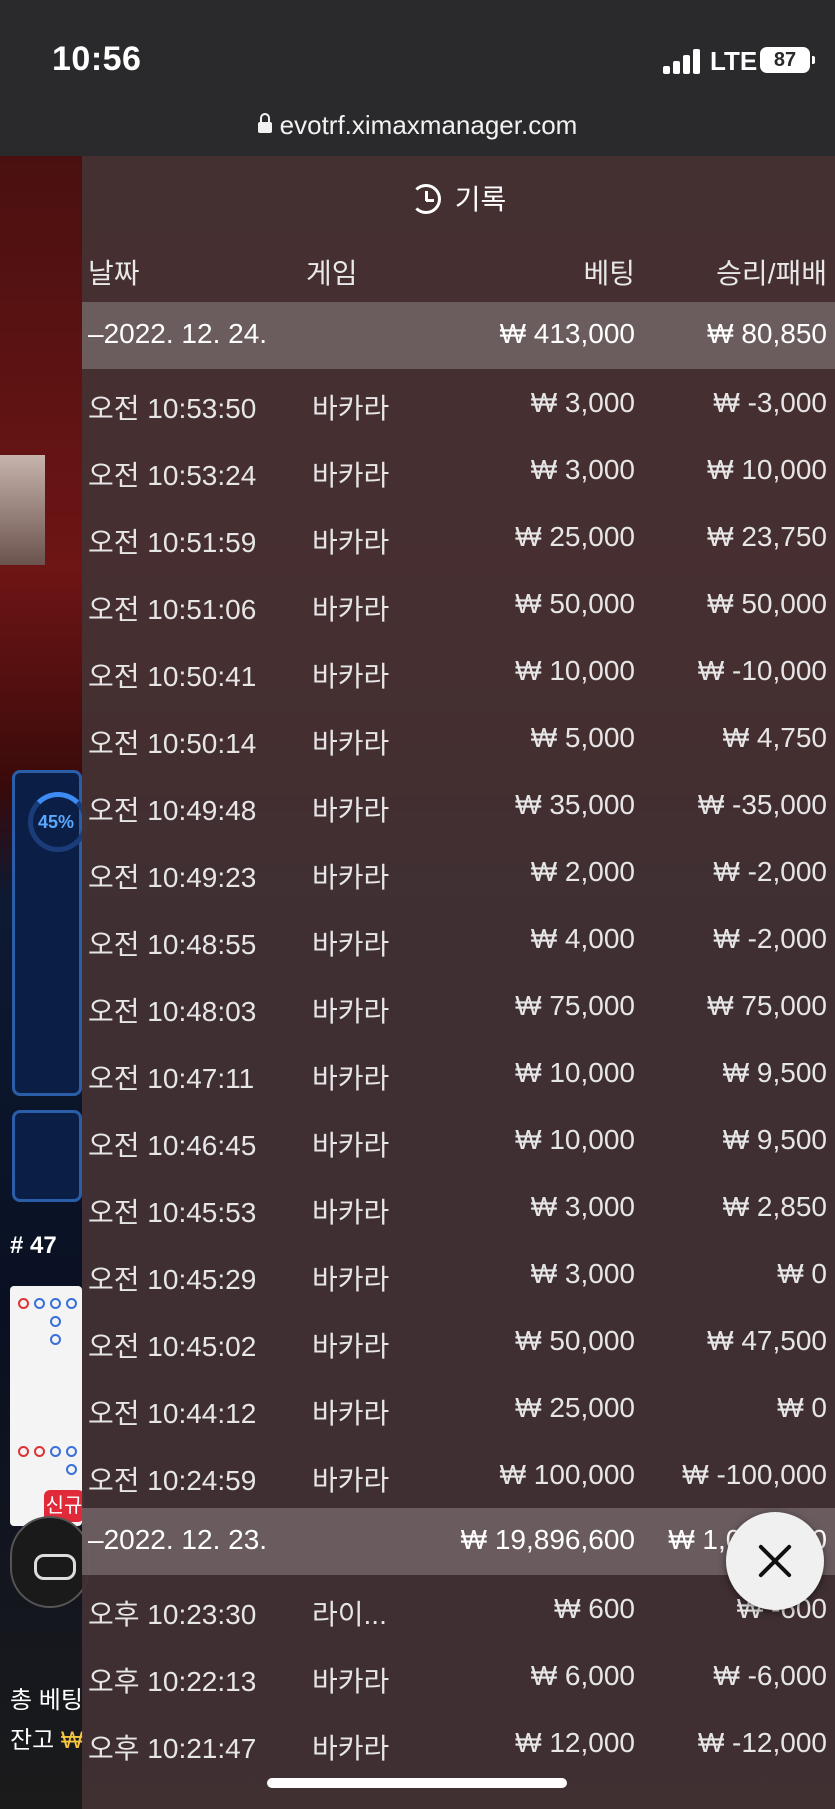 Image resolution: width=835 pixels, height=1809 pixels. What do you see at coordinates (32, 1740) in the screenshot?
I see `balance-label: 잔고` at bounding box center [32, 1740].